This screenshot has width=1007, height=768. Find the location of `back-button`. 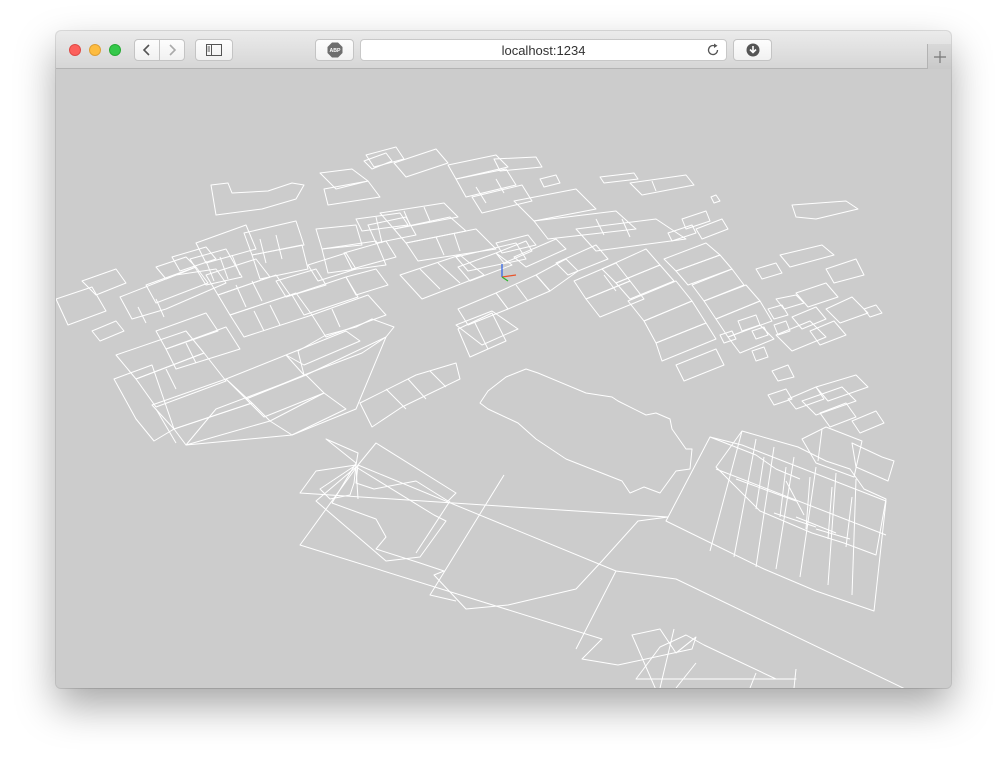

back-button is located at coordinates (147, 50).